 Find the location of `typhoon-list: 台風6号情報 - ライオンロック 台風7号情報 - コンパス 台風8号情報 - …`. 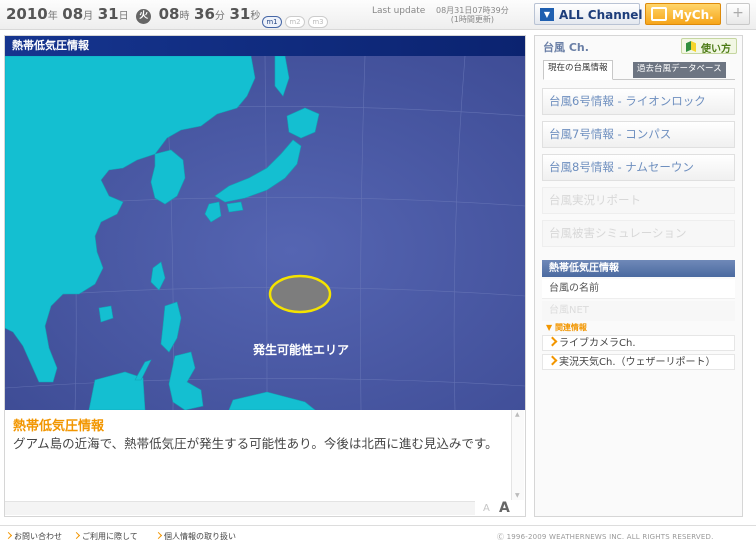

typhoon-list: 台風6号情報 - ライオンロック 台風7号情報 - コンパス 台風8号情報 - … is located at coordinates (638, 170).